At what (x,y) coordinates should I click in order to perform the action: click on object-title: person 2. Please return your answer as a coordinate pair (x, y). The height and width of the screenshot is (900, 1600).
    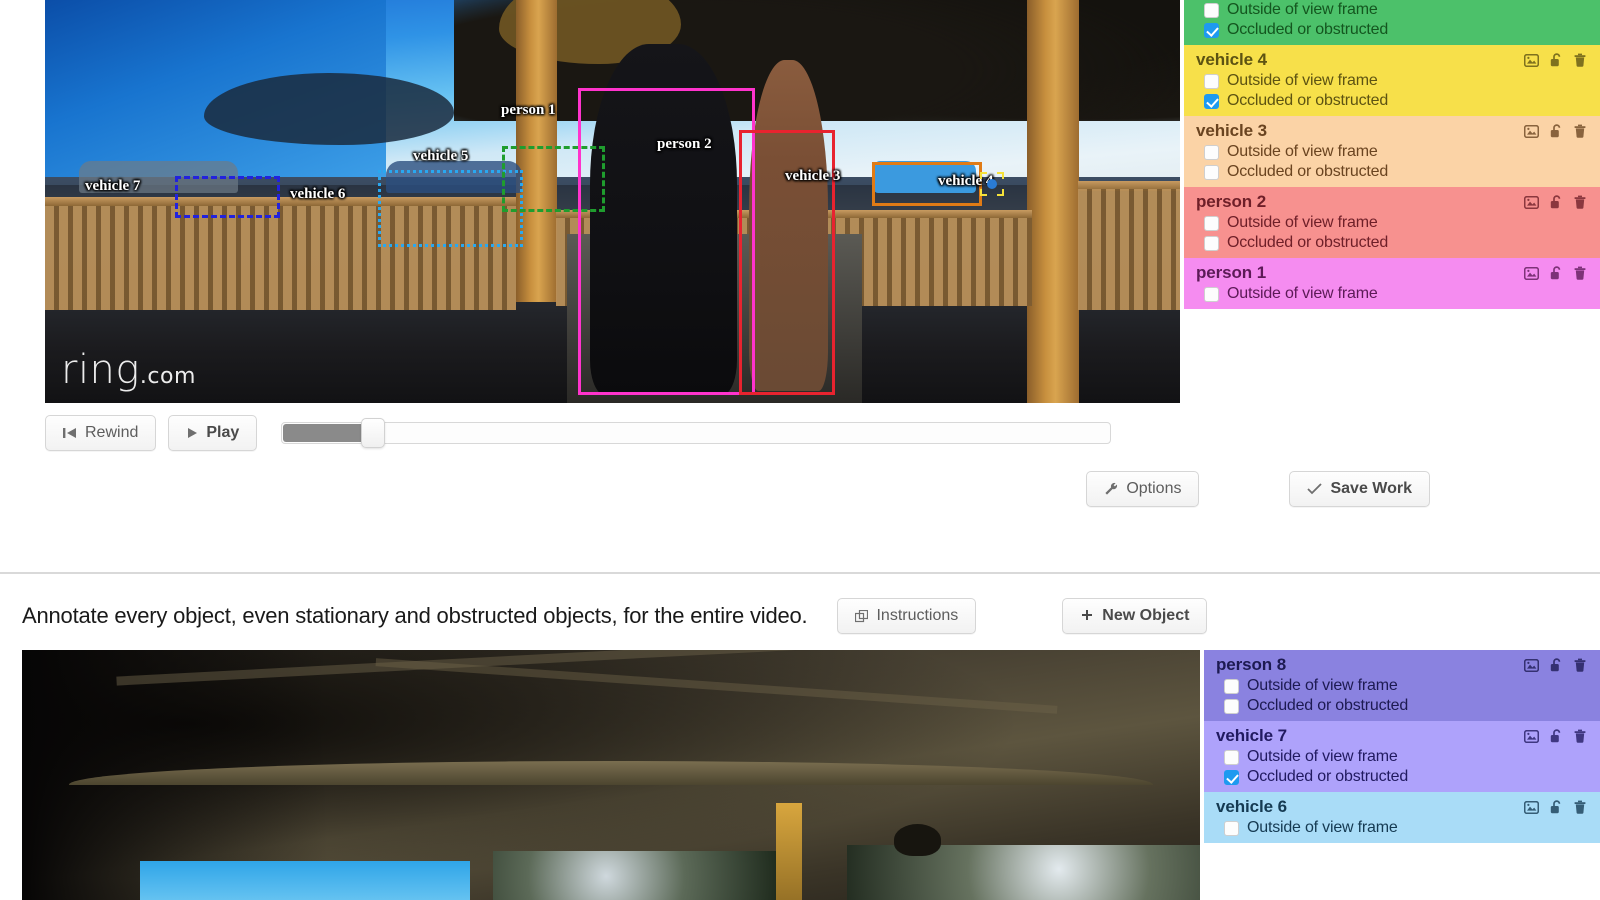
    Looking at the image, I should click on (1231, 201).